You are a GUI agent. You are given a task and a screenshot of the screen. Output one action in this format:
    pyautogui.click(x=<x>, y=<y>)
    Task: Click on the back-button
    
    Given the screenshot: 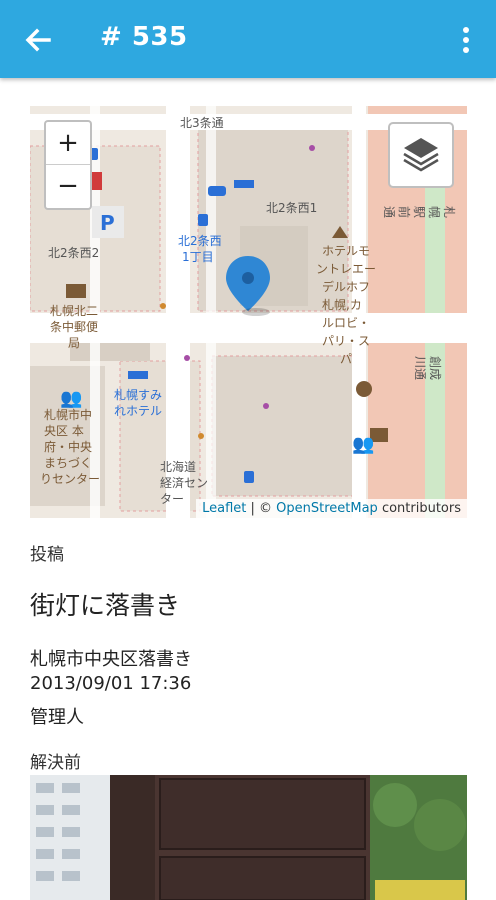 What is the action you would take?
    pyautogui.click(x=38, y=40)
    